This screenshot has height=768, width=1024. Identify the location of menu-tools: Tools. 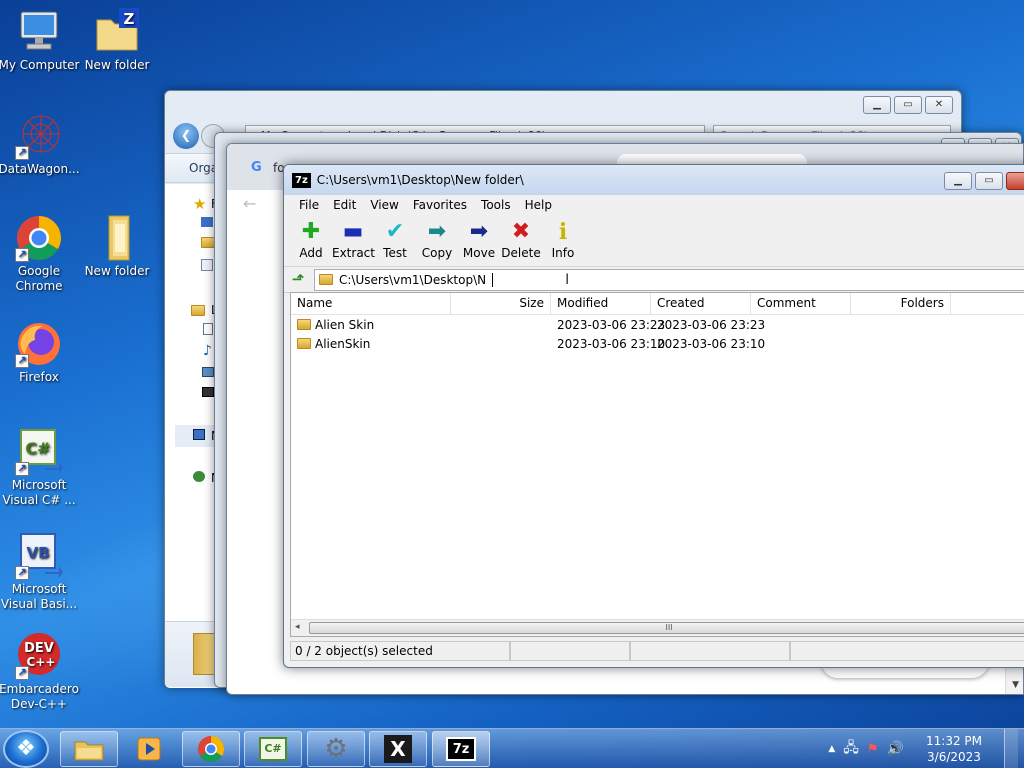
(496, 205).